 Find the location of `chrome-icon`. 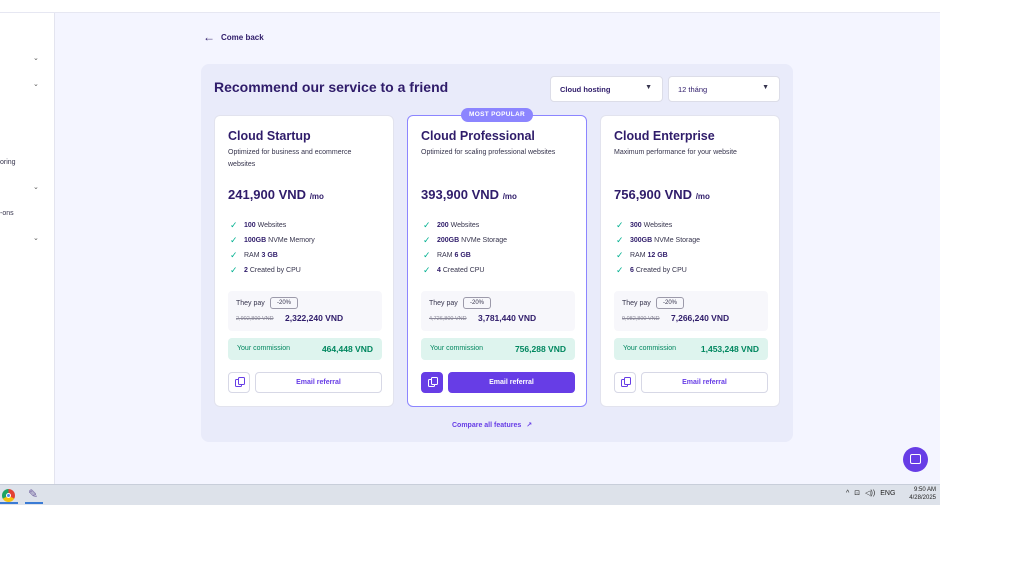

chrome-icon is located at coordinates (9, 495).